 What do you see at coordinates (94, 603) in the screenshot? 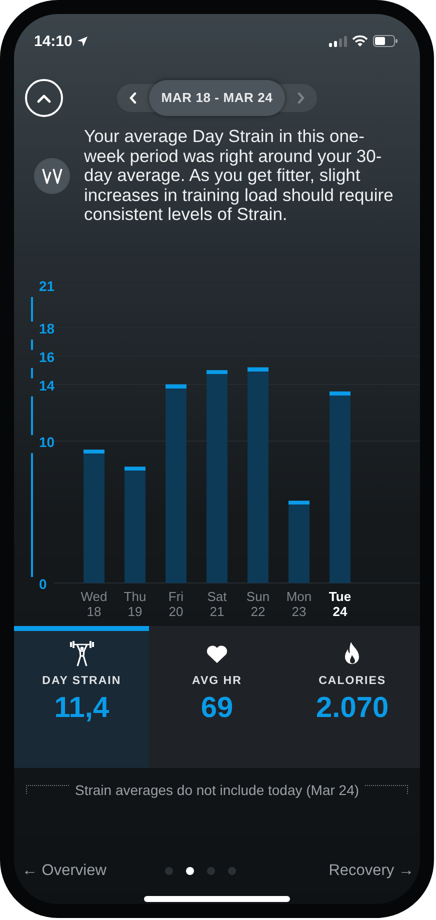
I see `axis-label: Wed 18` at bounding box center [94, 603].